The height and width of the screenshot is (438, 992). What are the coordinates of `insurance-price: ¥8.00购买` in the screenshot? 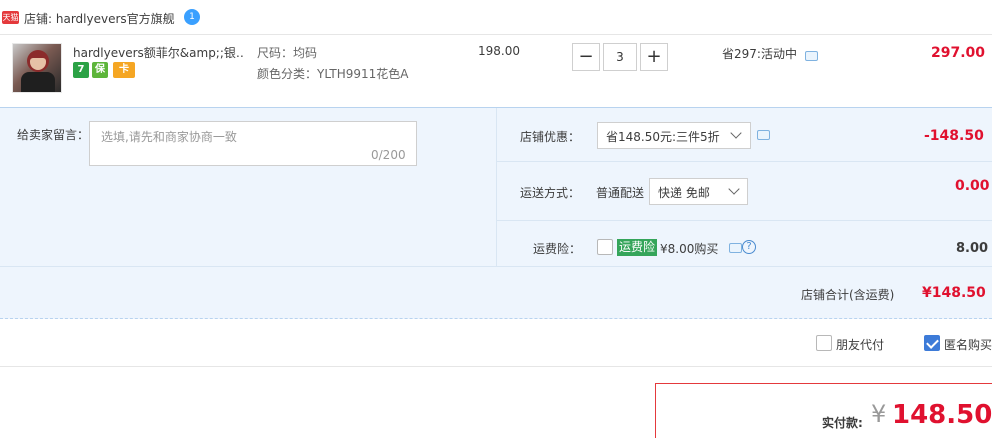 It's located at (689, 249).